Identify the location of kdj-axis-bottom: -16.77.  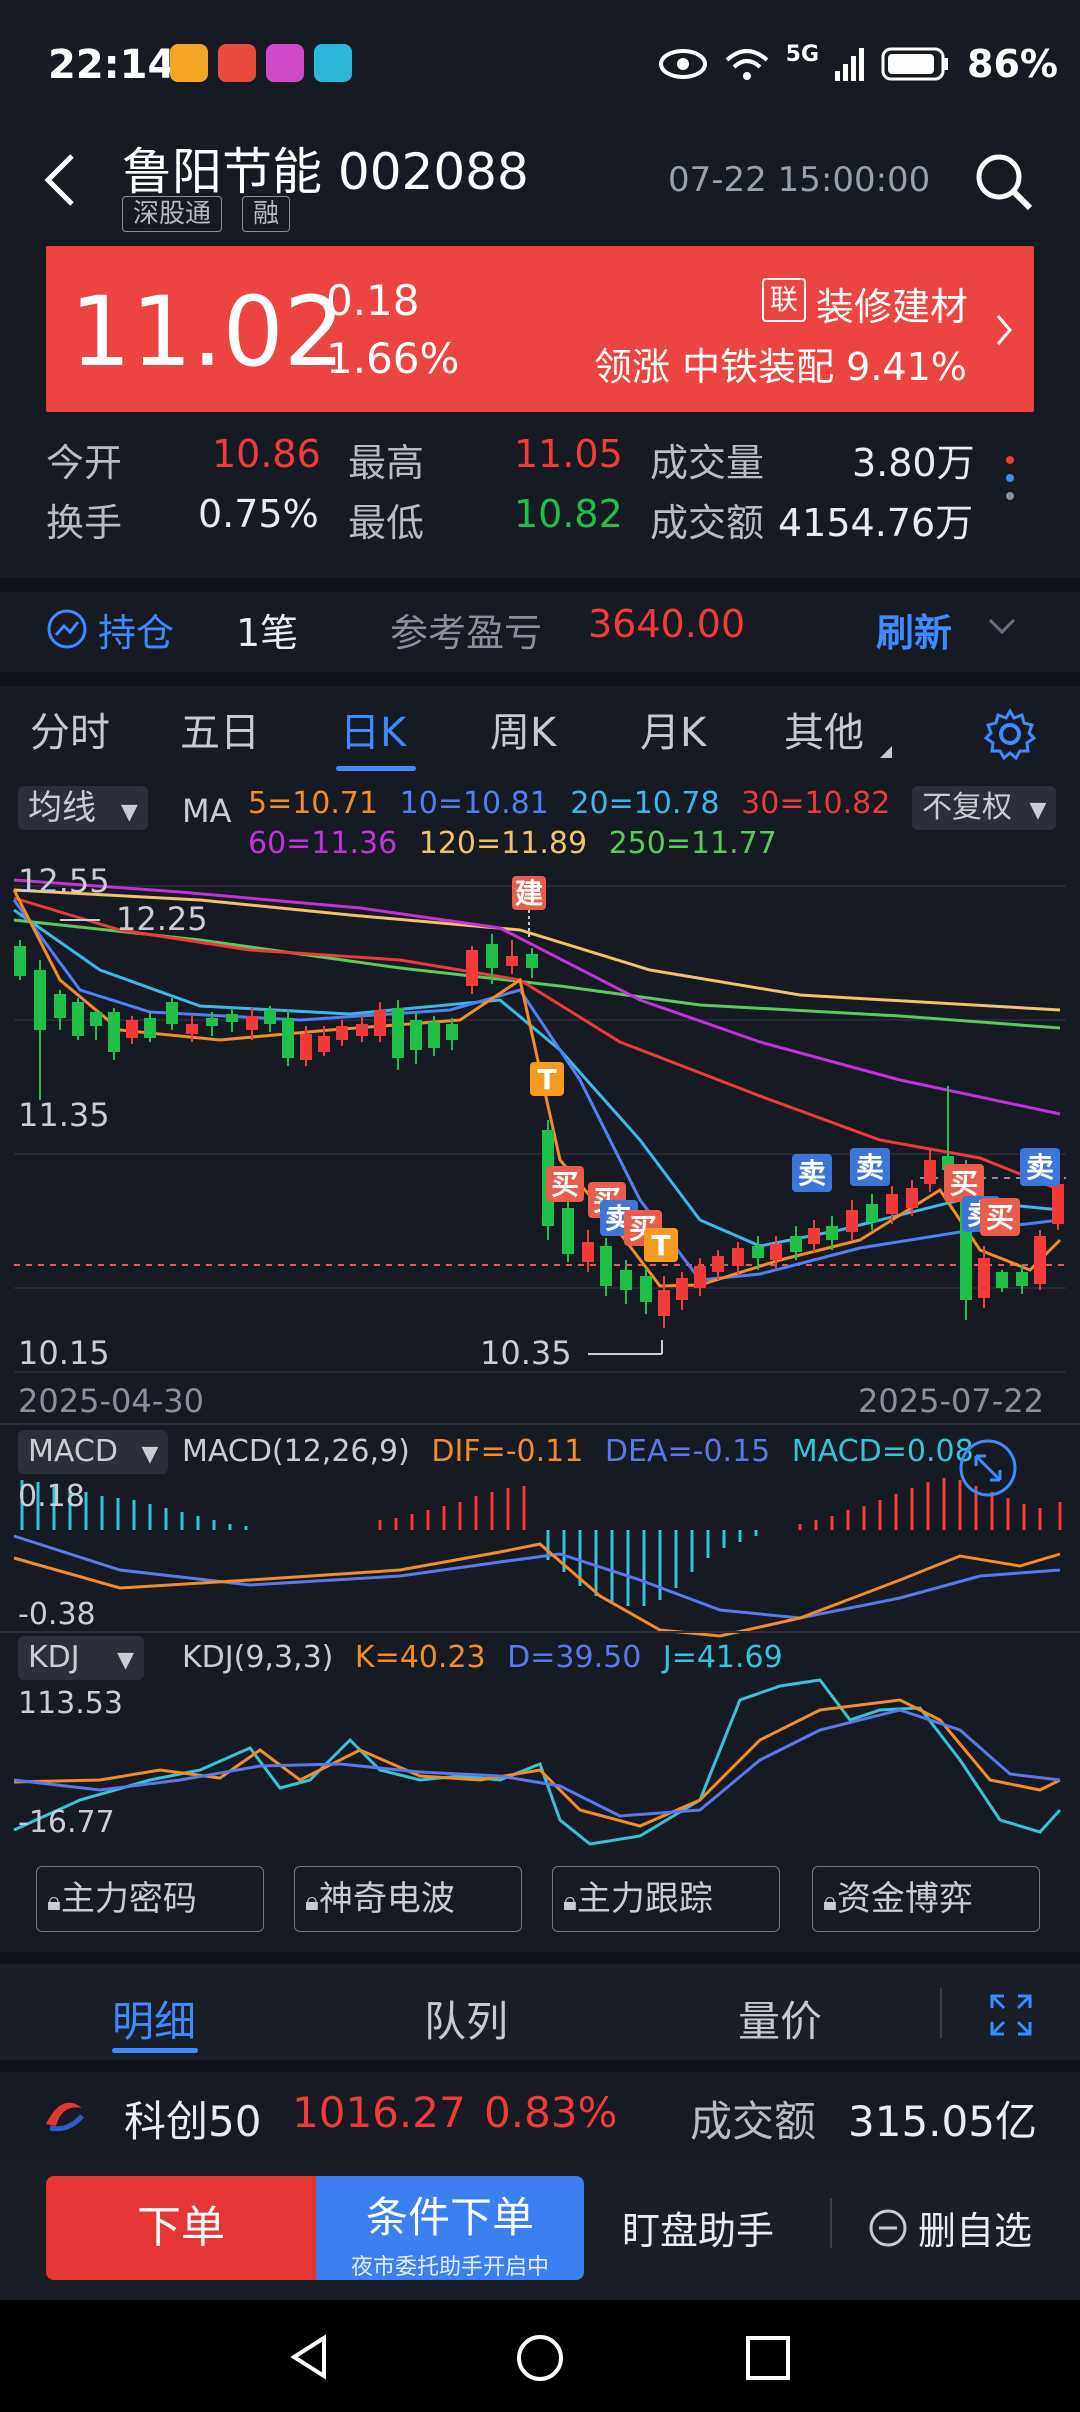
(66, 1822).